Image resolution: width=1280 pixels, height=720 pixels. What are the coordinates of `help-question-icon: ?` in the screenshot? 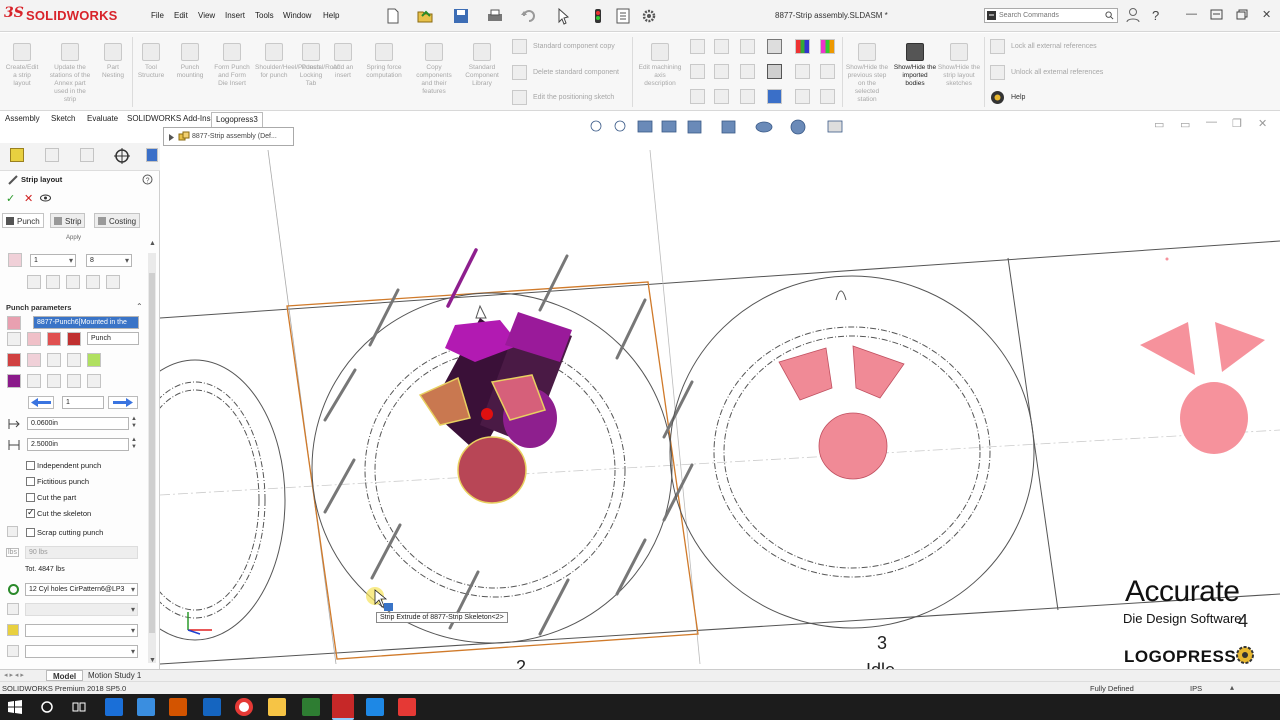 It's located at (1155, 15).